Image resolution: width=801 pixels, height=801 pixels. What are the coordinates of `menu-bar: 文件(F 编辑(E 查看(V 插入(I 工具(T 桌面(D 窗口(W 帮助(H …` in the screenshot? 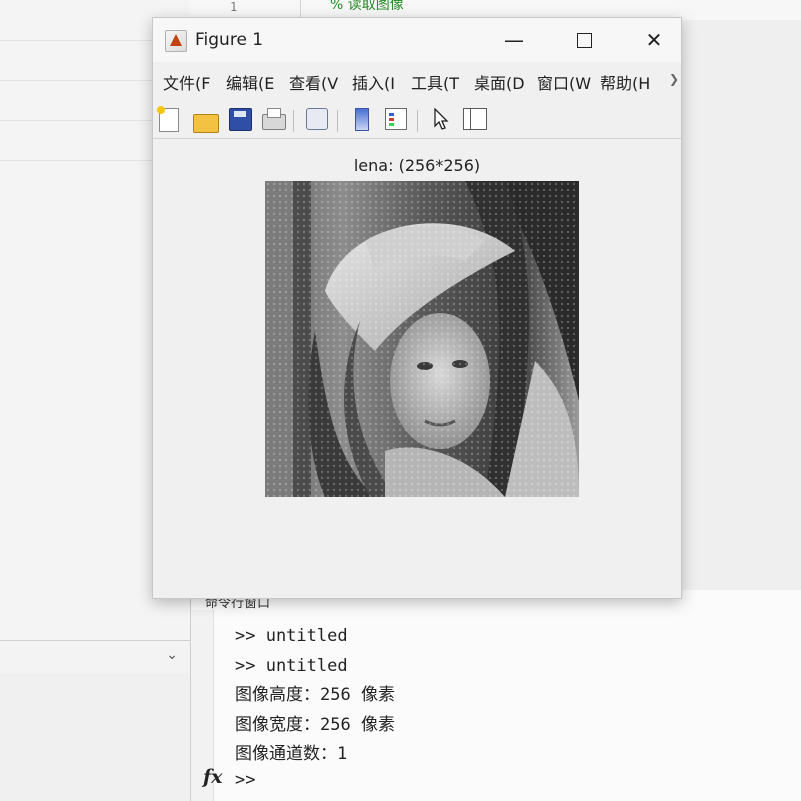 It's located at (417, 83).